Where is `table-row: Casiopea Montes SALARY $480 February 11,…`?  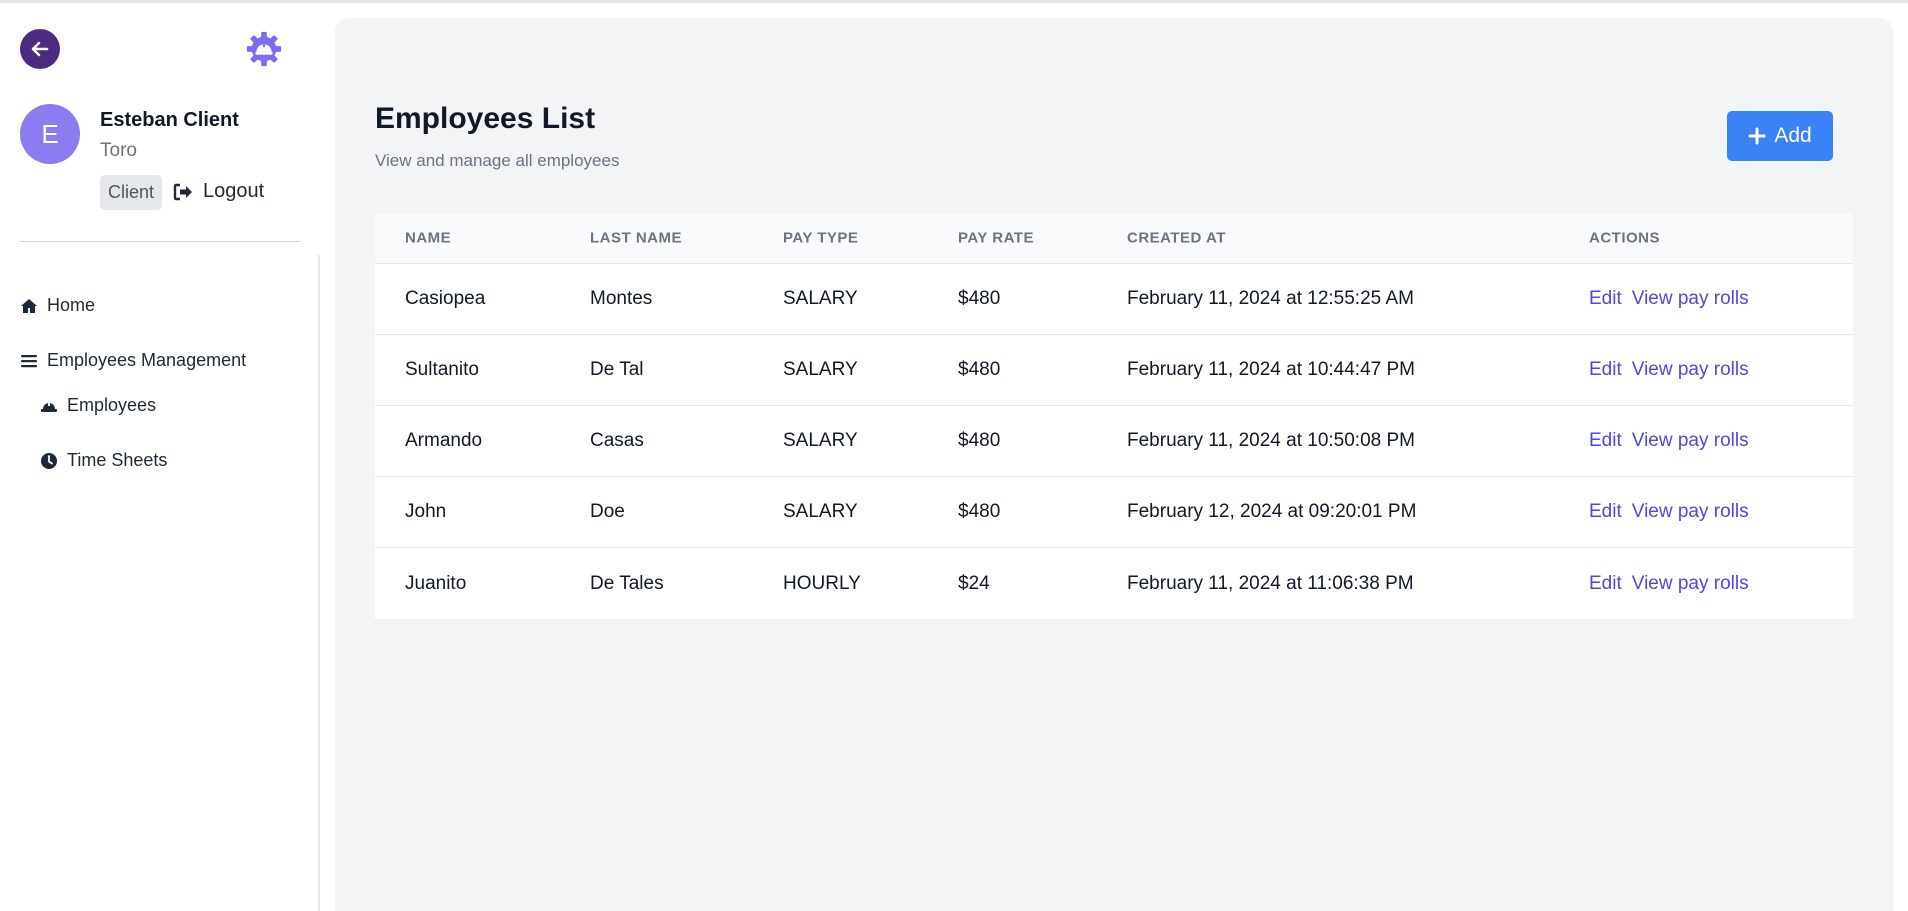
table-row: Casiopea Montes SALARY $480 February 11,… is located at coordinates (1114, 299).